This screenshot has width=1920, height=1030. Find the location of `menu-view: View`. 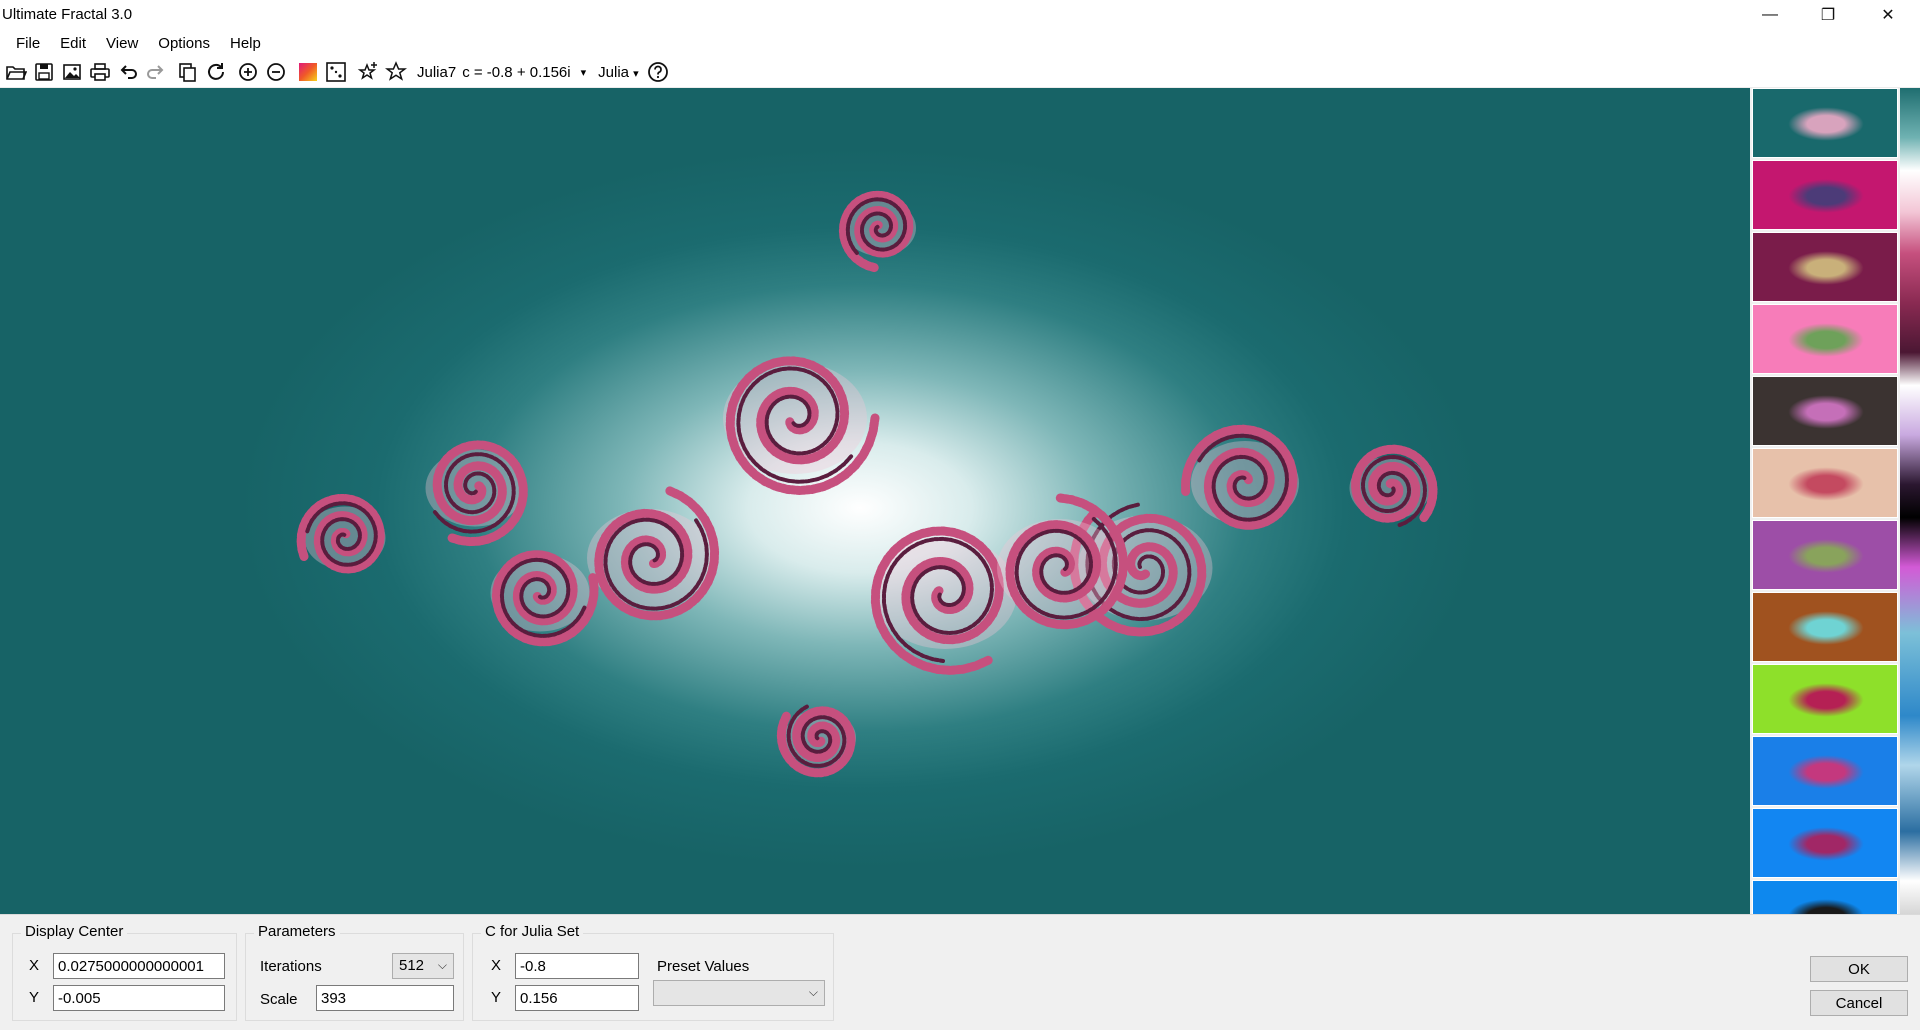

menu-view: View is located at coordinates (122, 43).